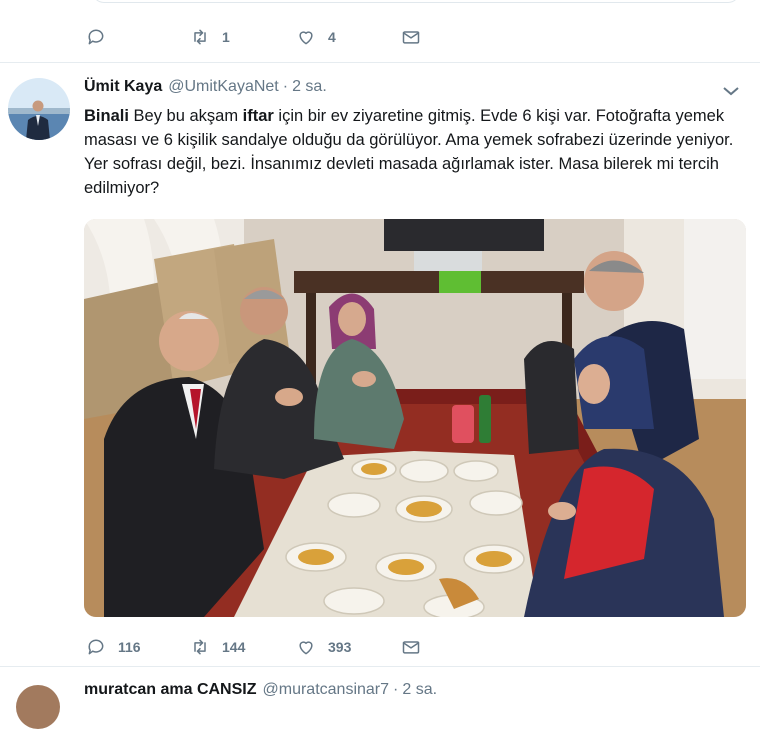 The width and height of the screenshot is (760, 729). What do you see at coordinates (106, 116) in the screenshot?
I see `text-bold-name: Binali` at bounding box center [106, 116].